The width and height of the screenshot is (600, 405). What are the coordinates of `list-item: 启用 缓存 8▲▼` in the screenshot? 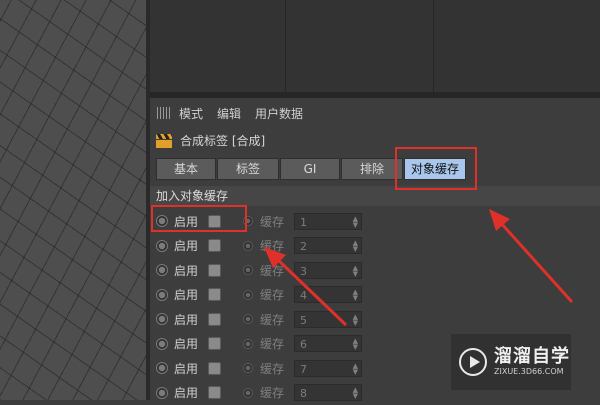 It's located at (259, 393).